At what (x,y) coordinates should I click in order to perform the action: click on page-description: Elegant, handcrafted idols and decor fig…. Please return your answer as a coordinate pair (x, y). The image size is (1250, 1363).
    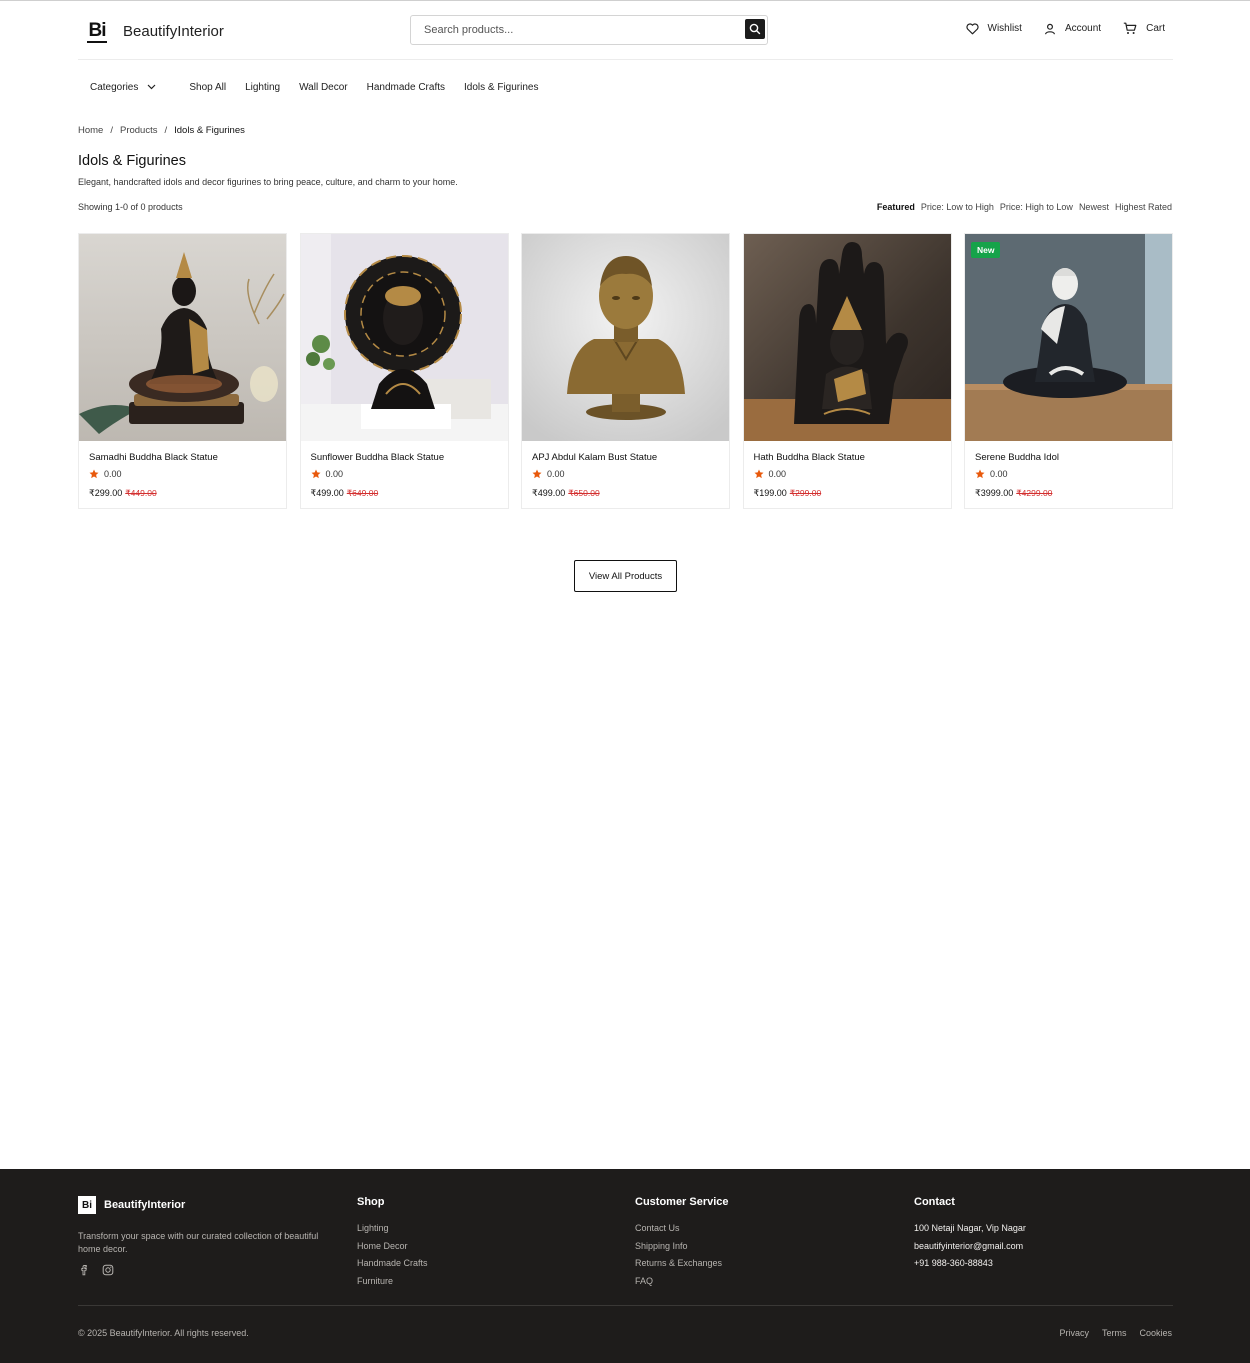
    Looking at the image, I should click on (268, 182).